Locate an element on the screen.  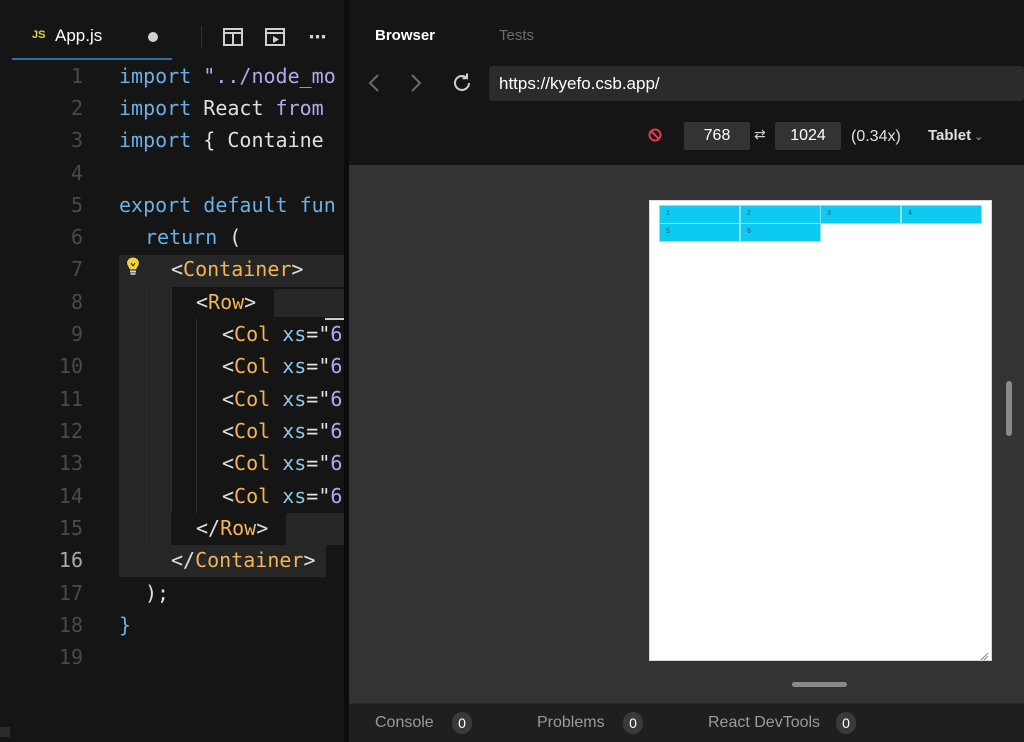
code-line: <Row> is located at coordinates (226, 302).